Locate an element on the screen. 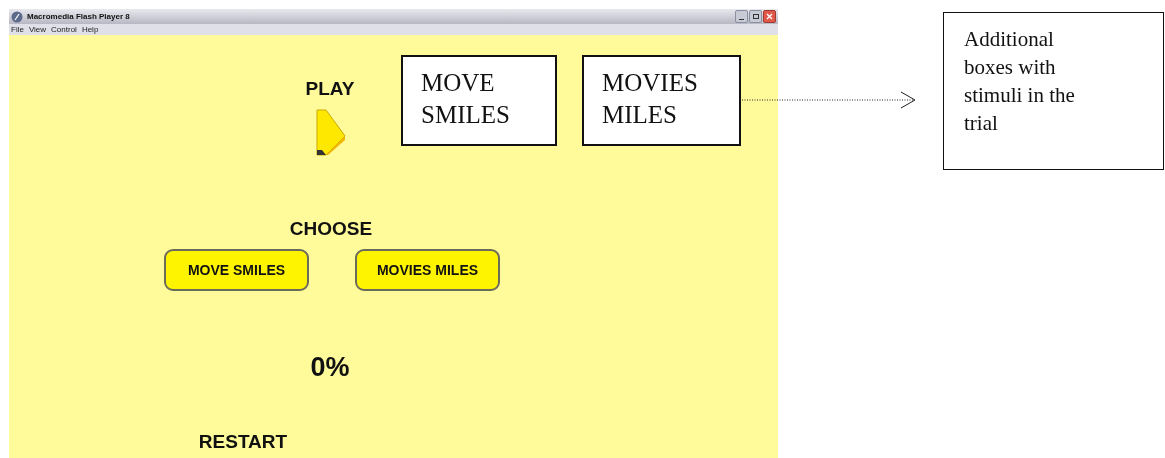 Image resolution: width=1165 pixels, height=458 pixels. play-icon is located at coordinates (331, 132).